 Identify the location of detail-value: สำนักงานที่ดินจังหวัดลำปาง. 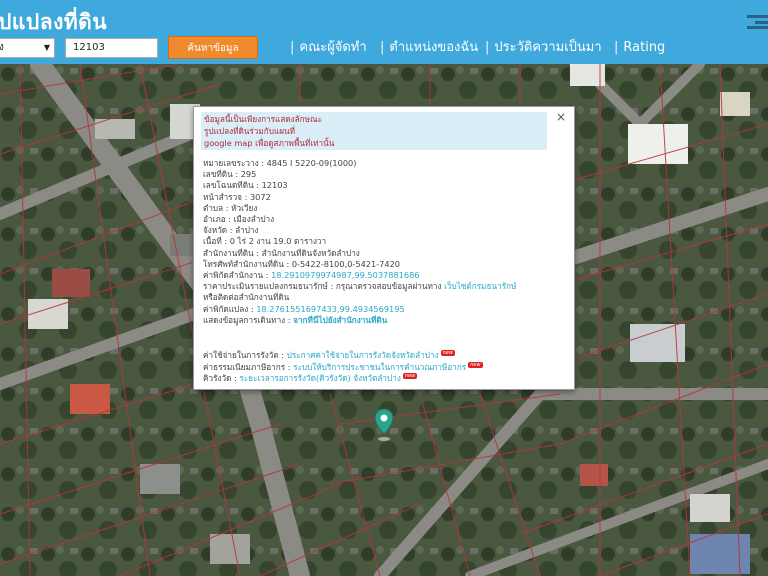
(310, 252).